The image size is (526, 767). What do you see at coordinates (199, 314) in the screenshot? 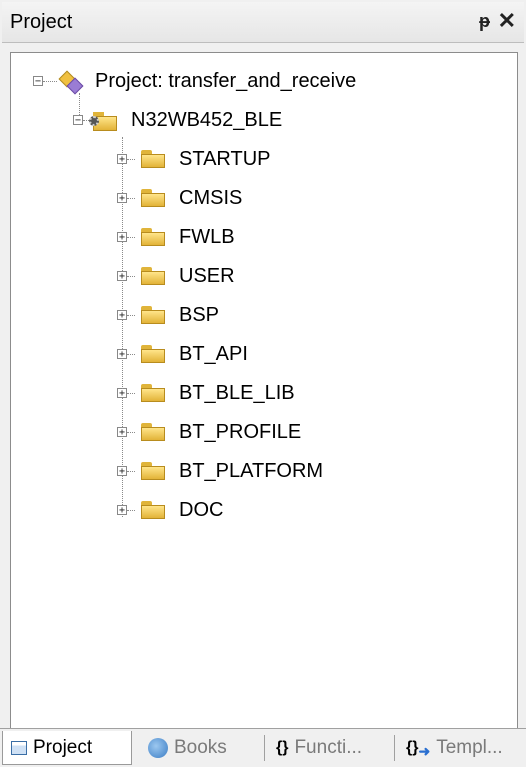
I see `tree-node-label: BSP` at bounding box center [199, 314].